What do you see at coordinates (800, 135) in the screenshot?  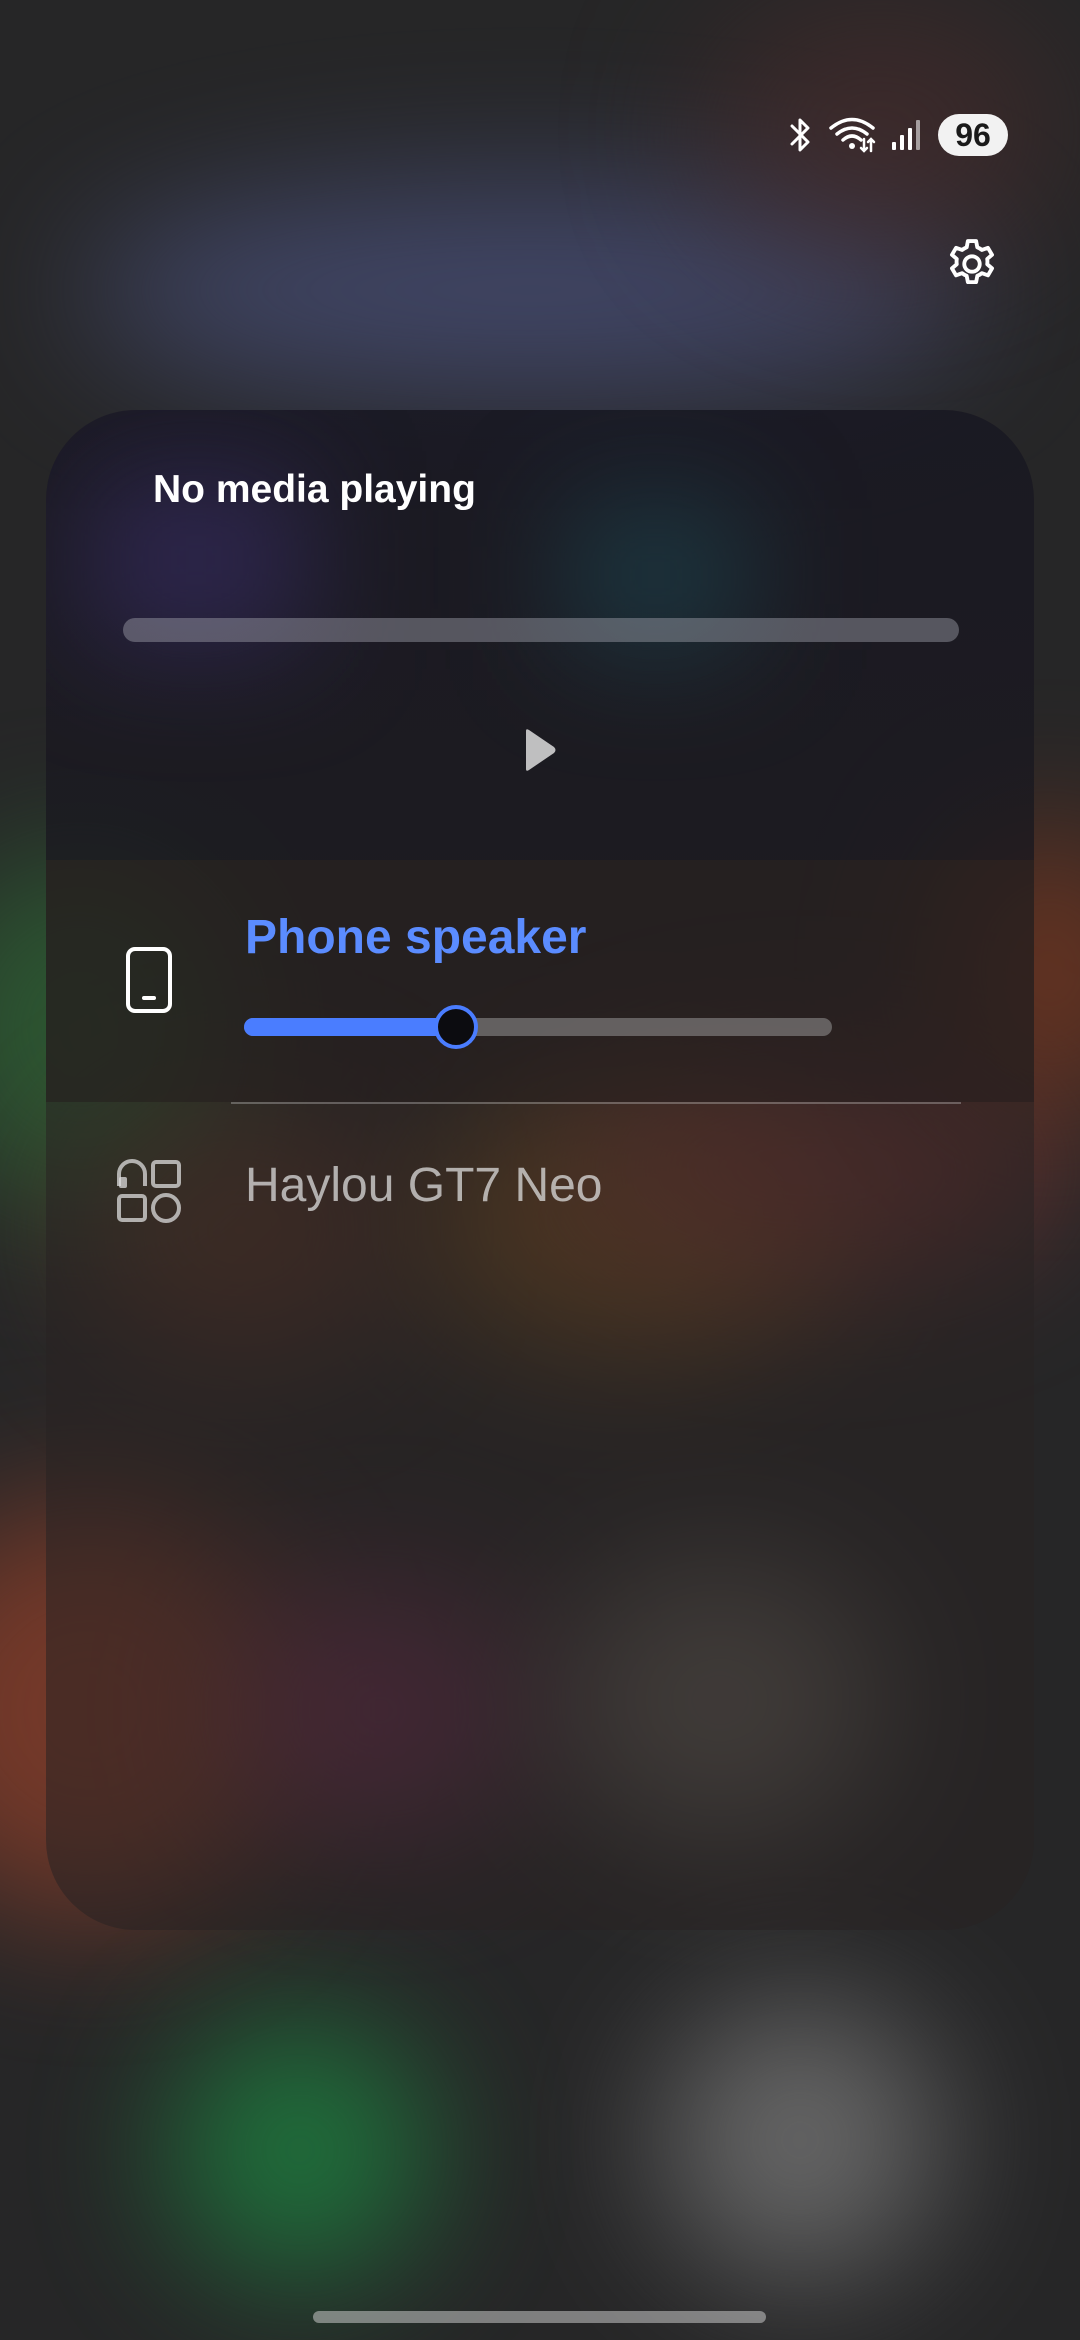 I see `bluetooth-icon` at bounding box center [800, 135].